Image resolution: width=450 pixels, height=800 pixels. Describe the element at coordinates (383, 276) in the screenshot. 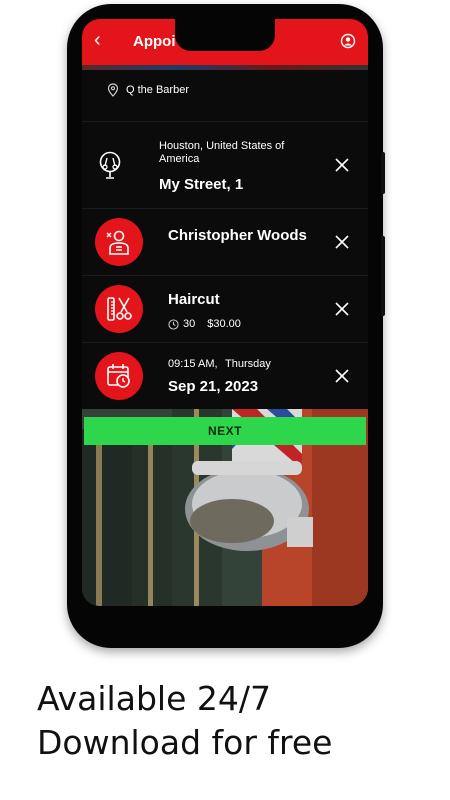

I see `phone-volume-button` at that location.